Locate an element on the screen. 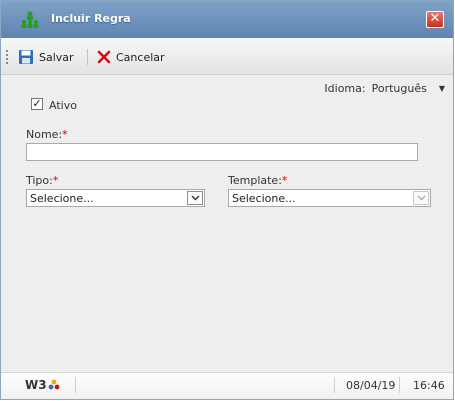 The height and width of the screenshot is (401, 455). close-button: ✕ is located at coordinates (435, 19).